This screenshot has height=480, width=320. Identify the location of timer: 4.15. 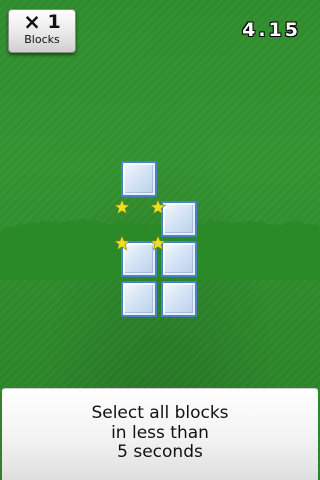
(271, 30).